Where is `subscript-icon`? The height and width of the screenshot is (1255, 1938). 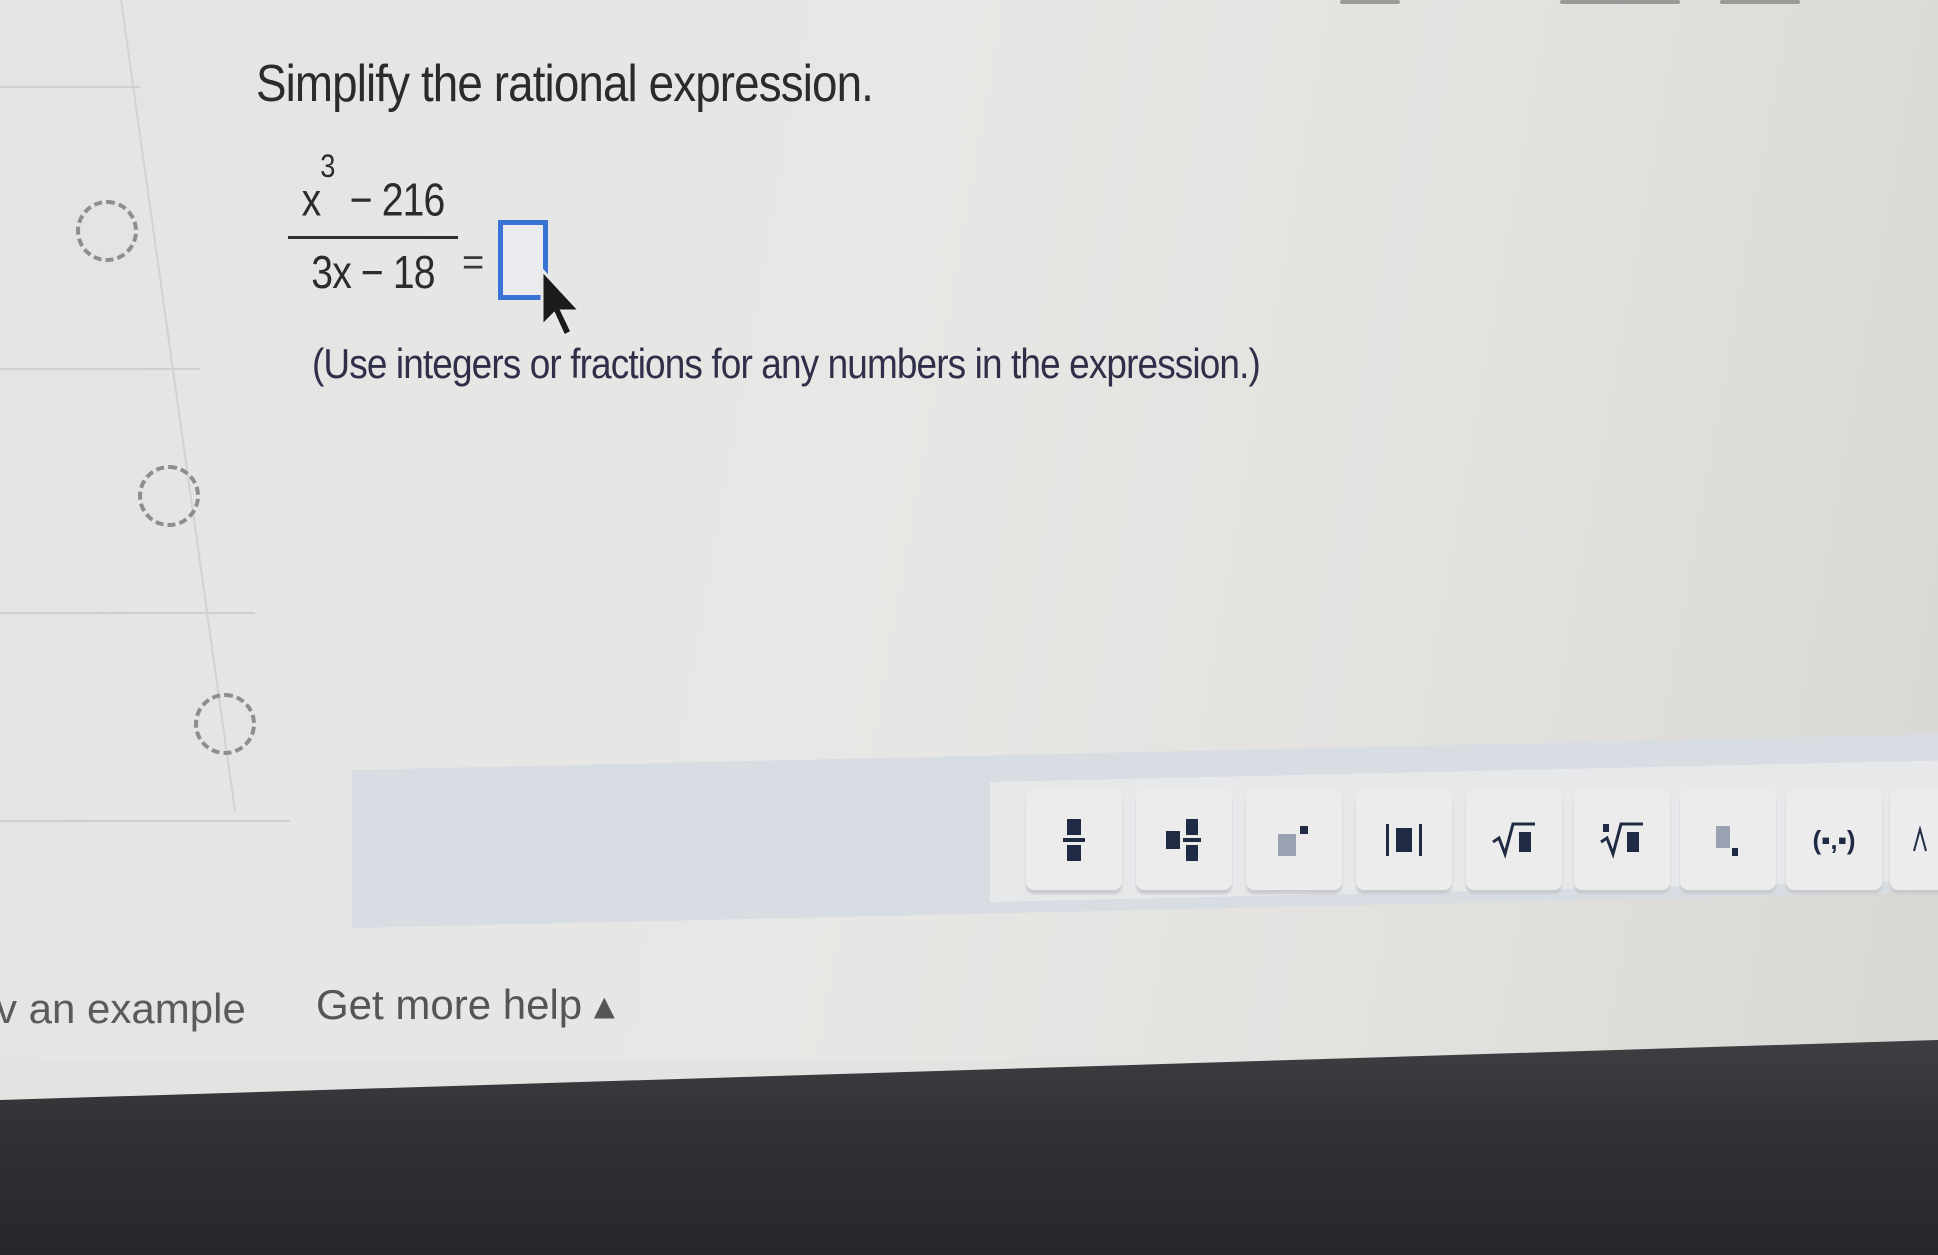
subscript-icon is located at coordinates (1727, 841).